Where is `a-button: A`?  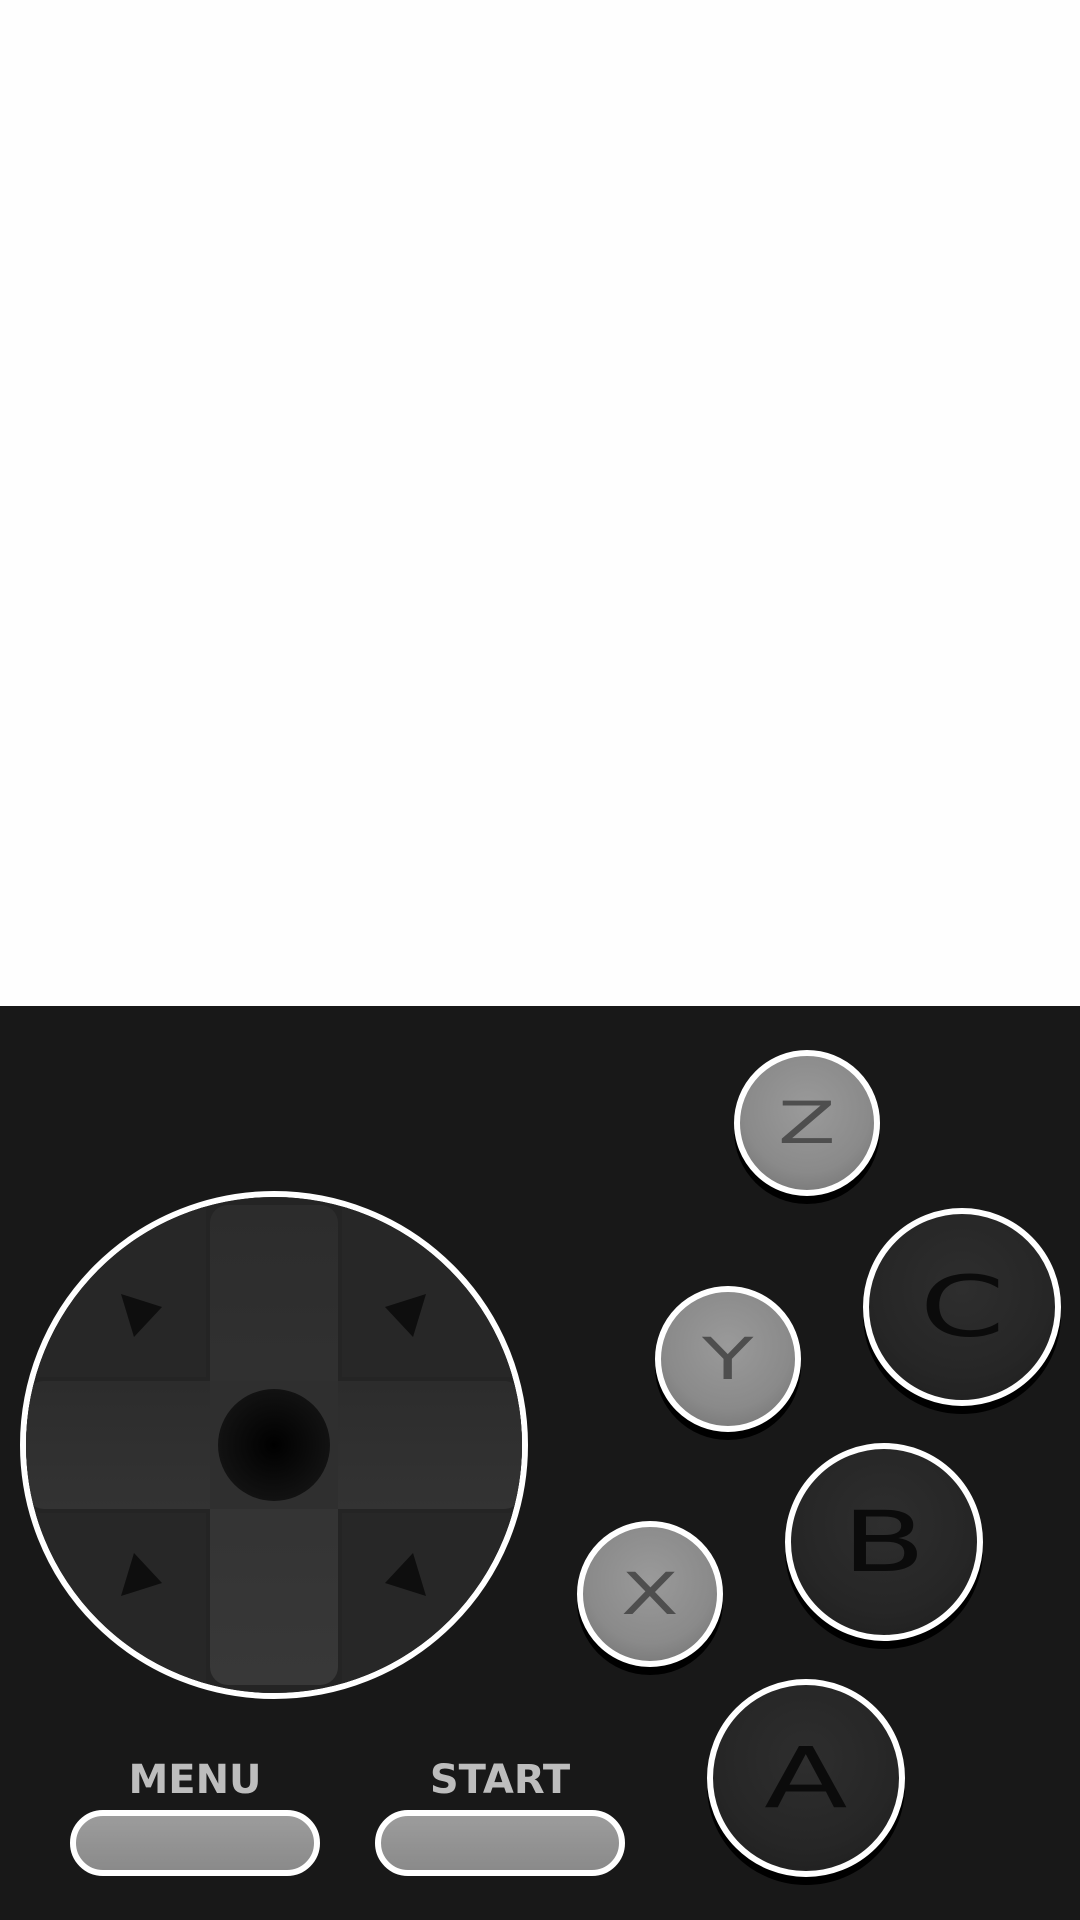 a-button: A is located at coordinates (806, 1778).